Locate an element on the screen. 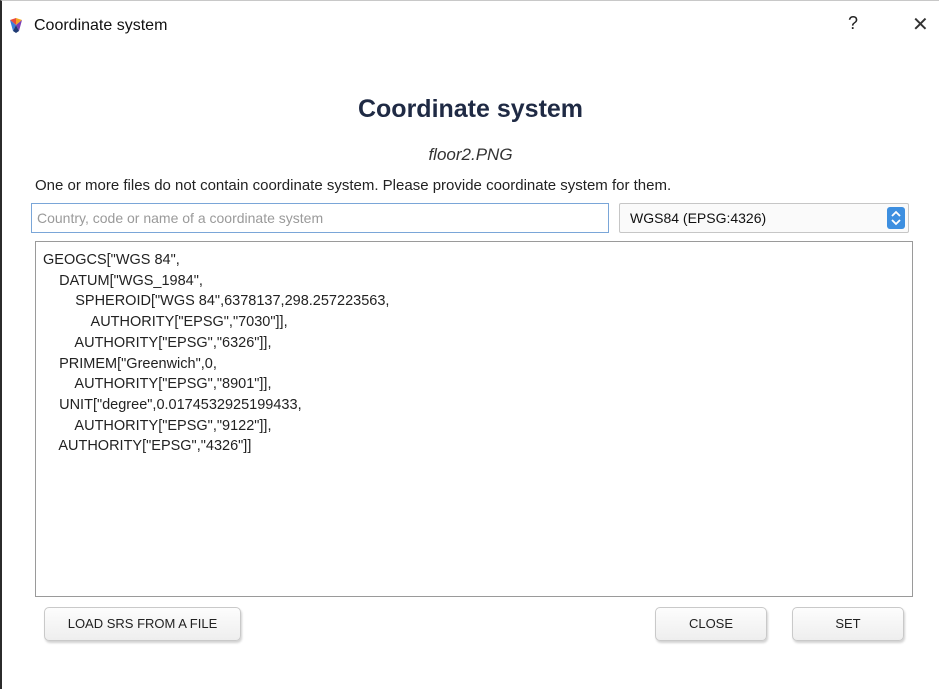 The height and width of the screenshot is (689, 939). chevron-updown-icon is located at coordinates (896, 218).